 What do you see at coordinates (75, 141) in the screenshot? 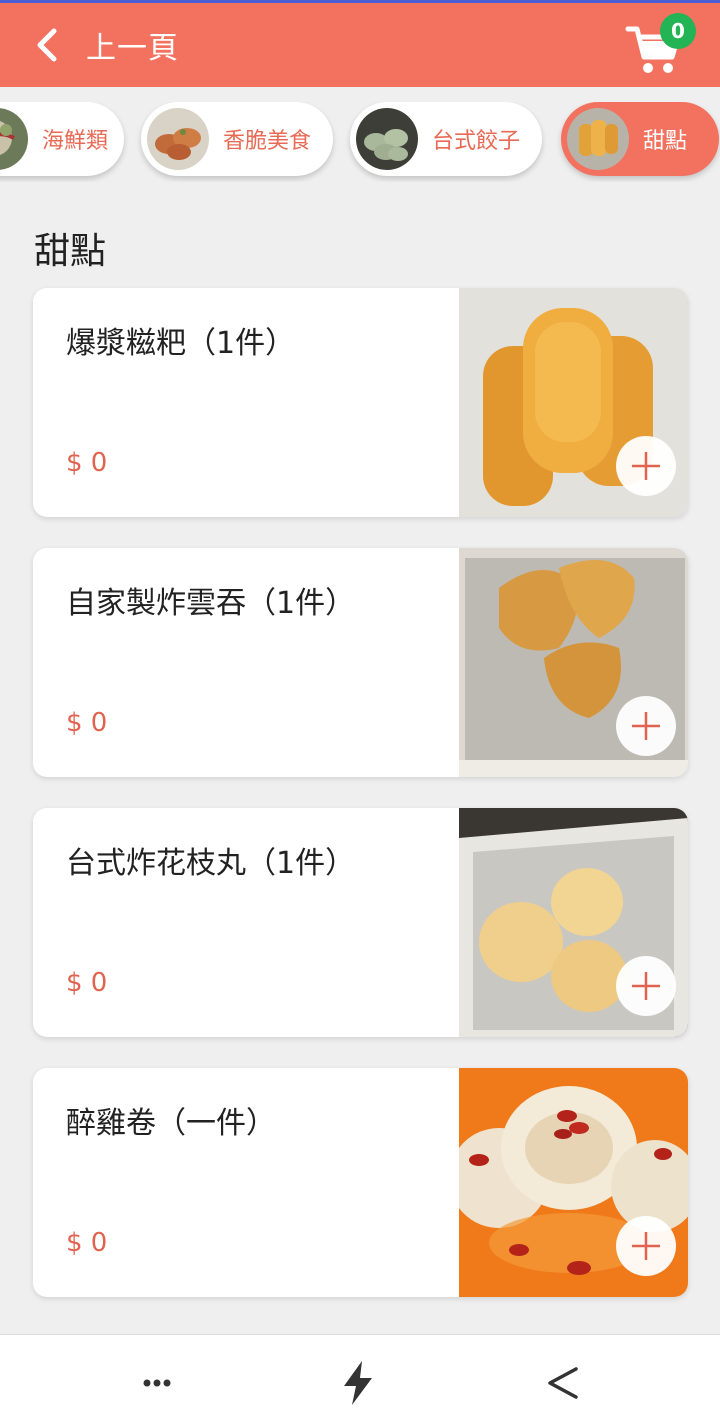
I see `tab-label: 海鮮類` at bounding box center [75, 141].